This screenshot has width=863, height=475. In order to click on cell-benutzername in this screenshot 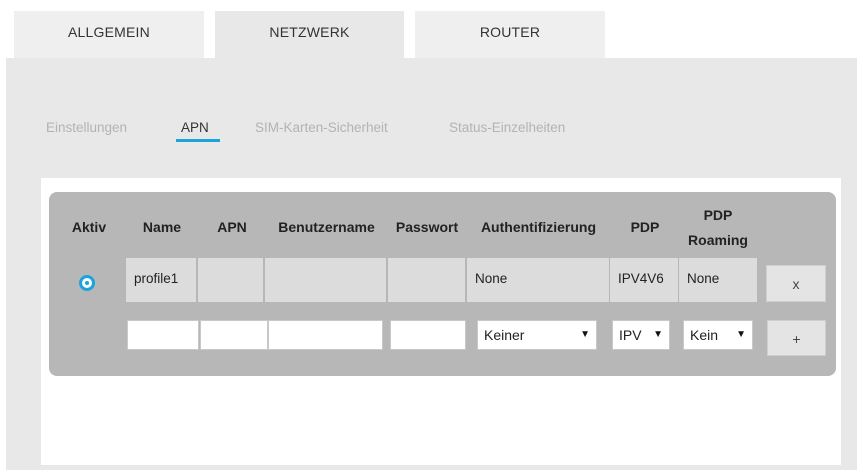, I will do `click(325, 280)`.